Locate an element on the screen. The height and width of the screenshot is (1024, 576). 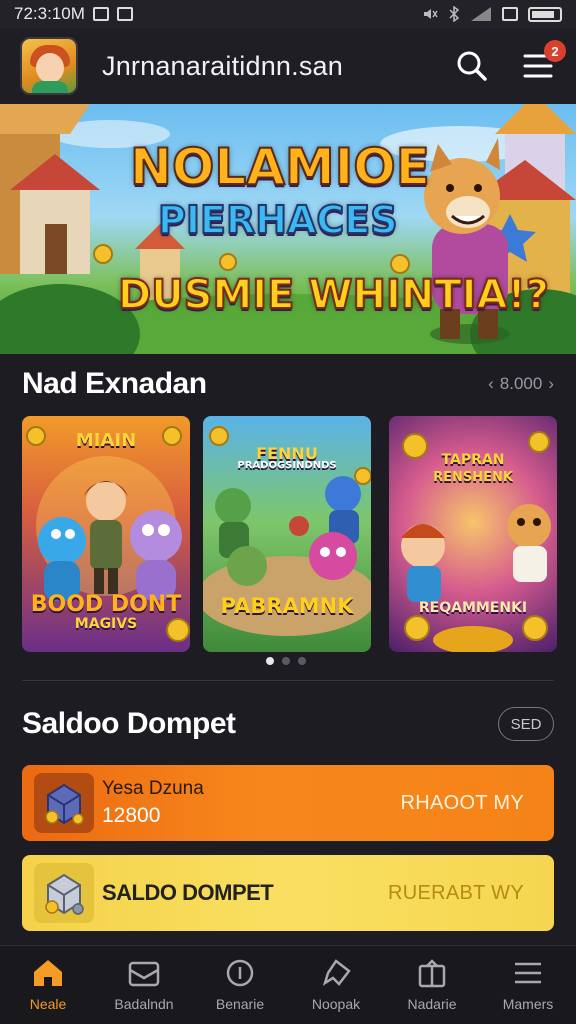
game-card-subtitle: MAGIVS is located at coordinates (106, 624).